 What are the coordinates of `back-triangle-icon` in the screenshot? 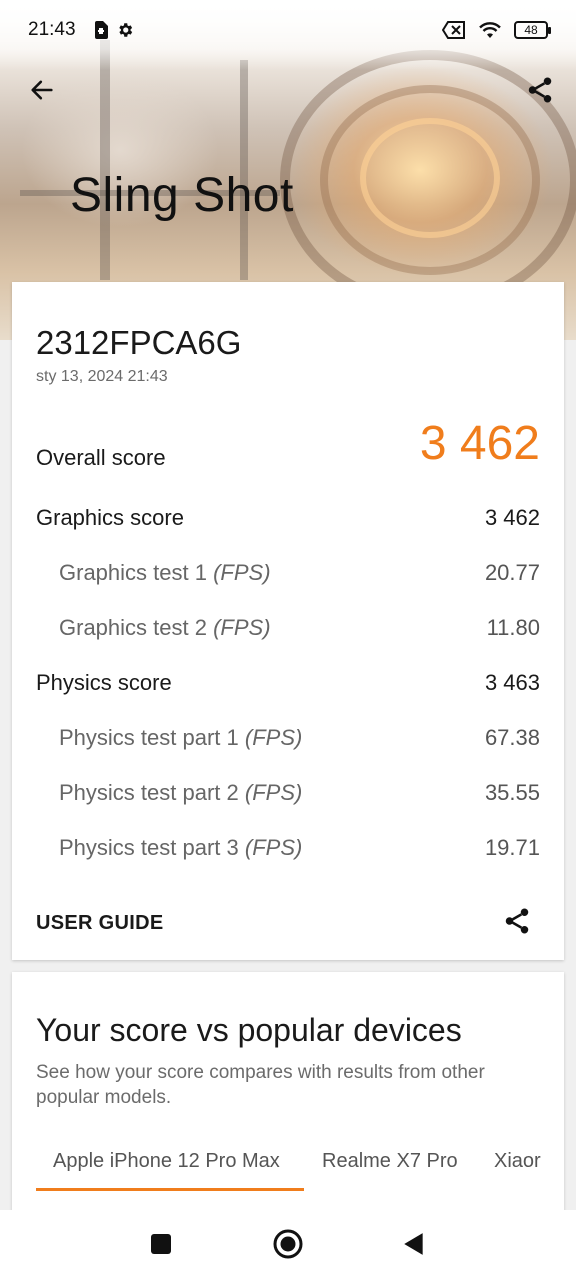 It's located at (414, 1246).